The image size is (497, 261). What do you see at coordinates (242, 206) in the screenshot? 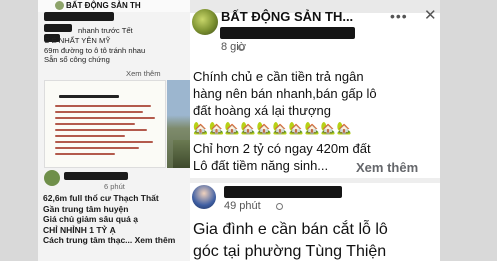
I see `post-time: 49 phút` at bounding box center [242, 206].